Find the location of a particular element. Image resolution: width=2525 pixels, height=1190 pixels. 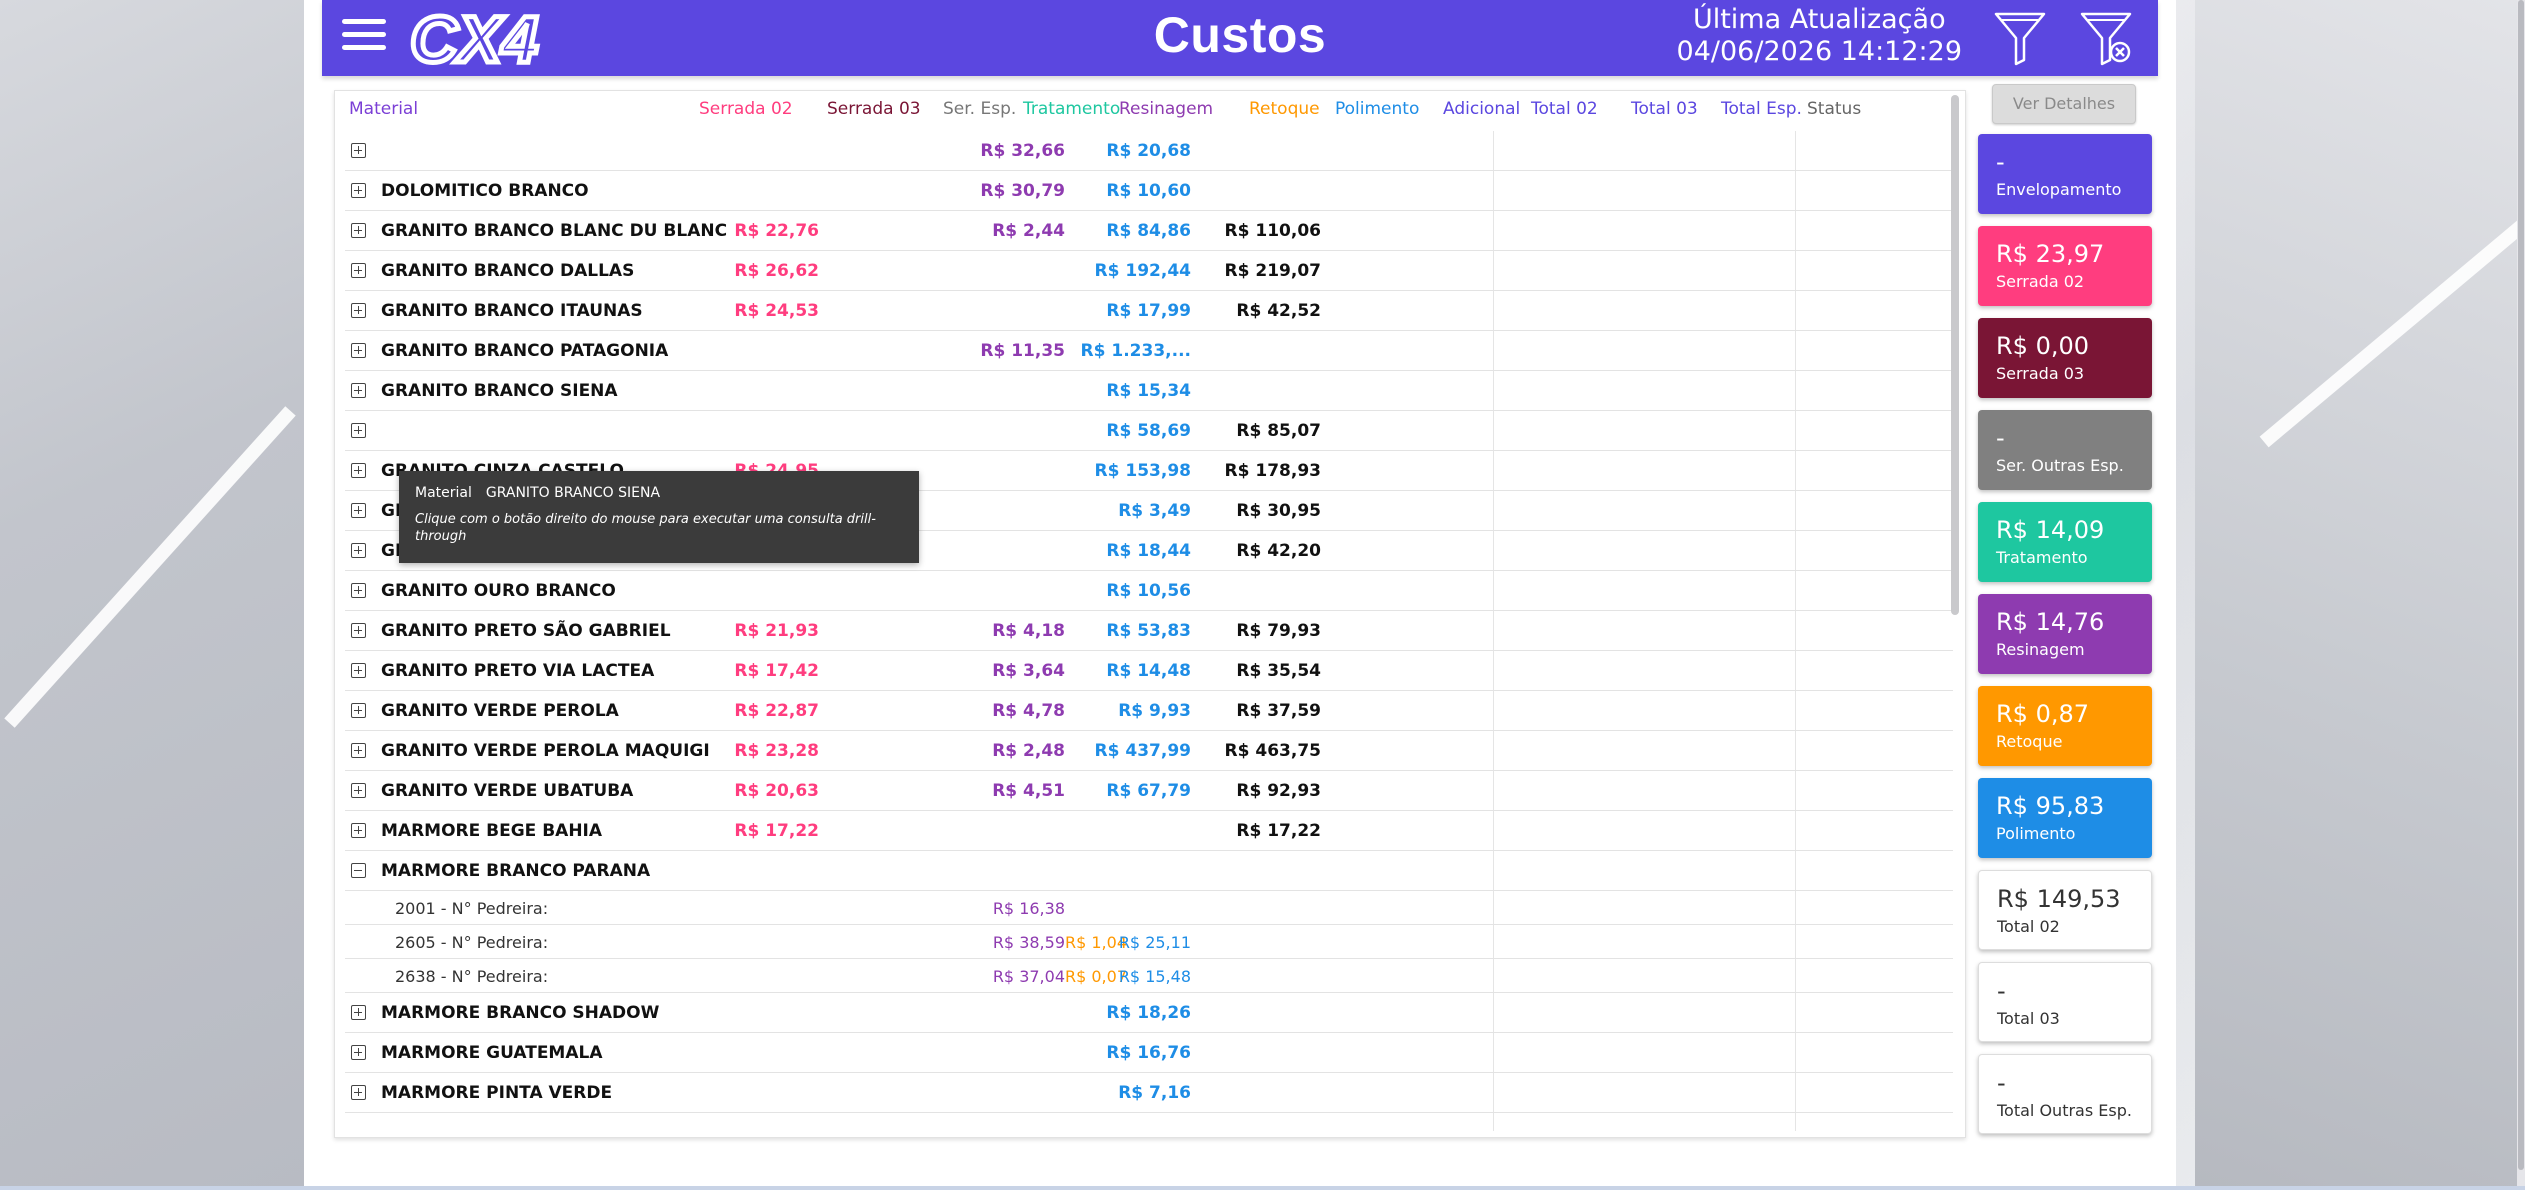

column-header-adicional: Adicional is located at coordinates (1481, 109).